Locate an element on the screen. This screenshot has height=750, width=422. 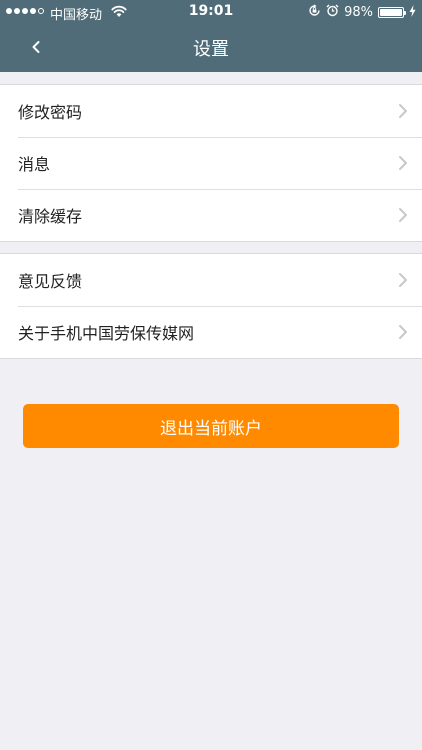
header: 中国移动 19:01 98% 设置 is located at coordinates (211, 36).